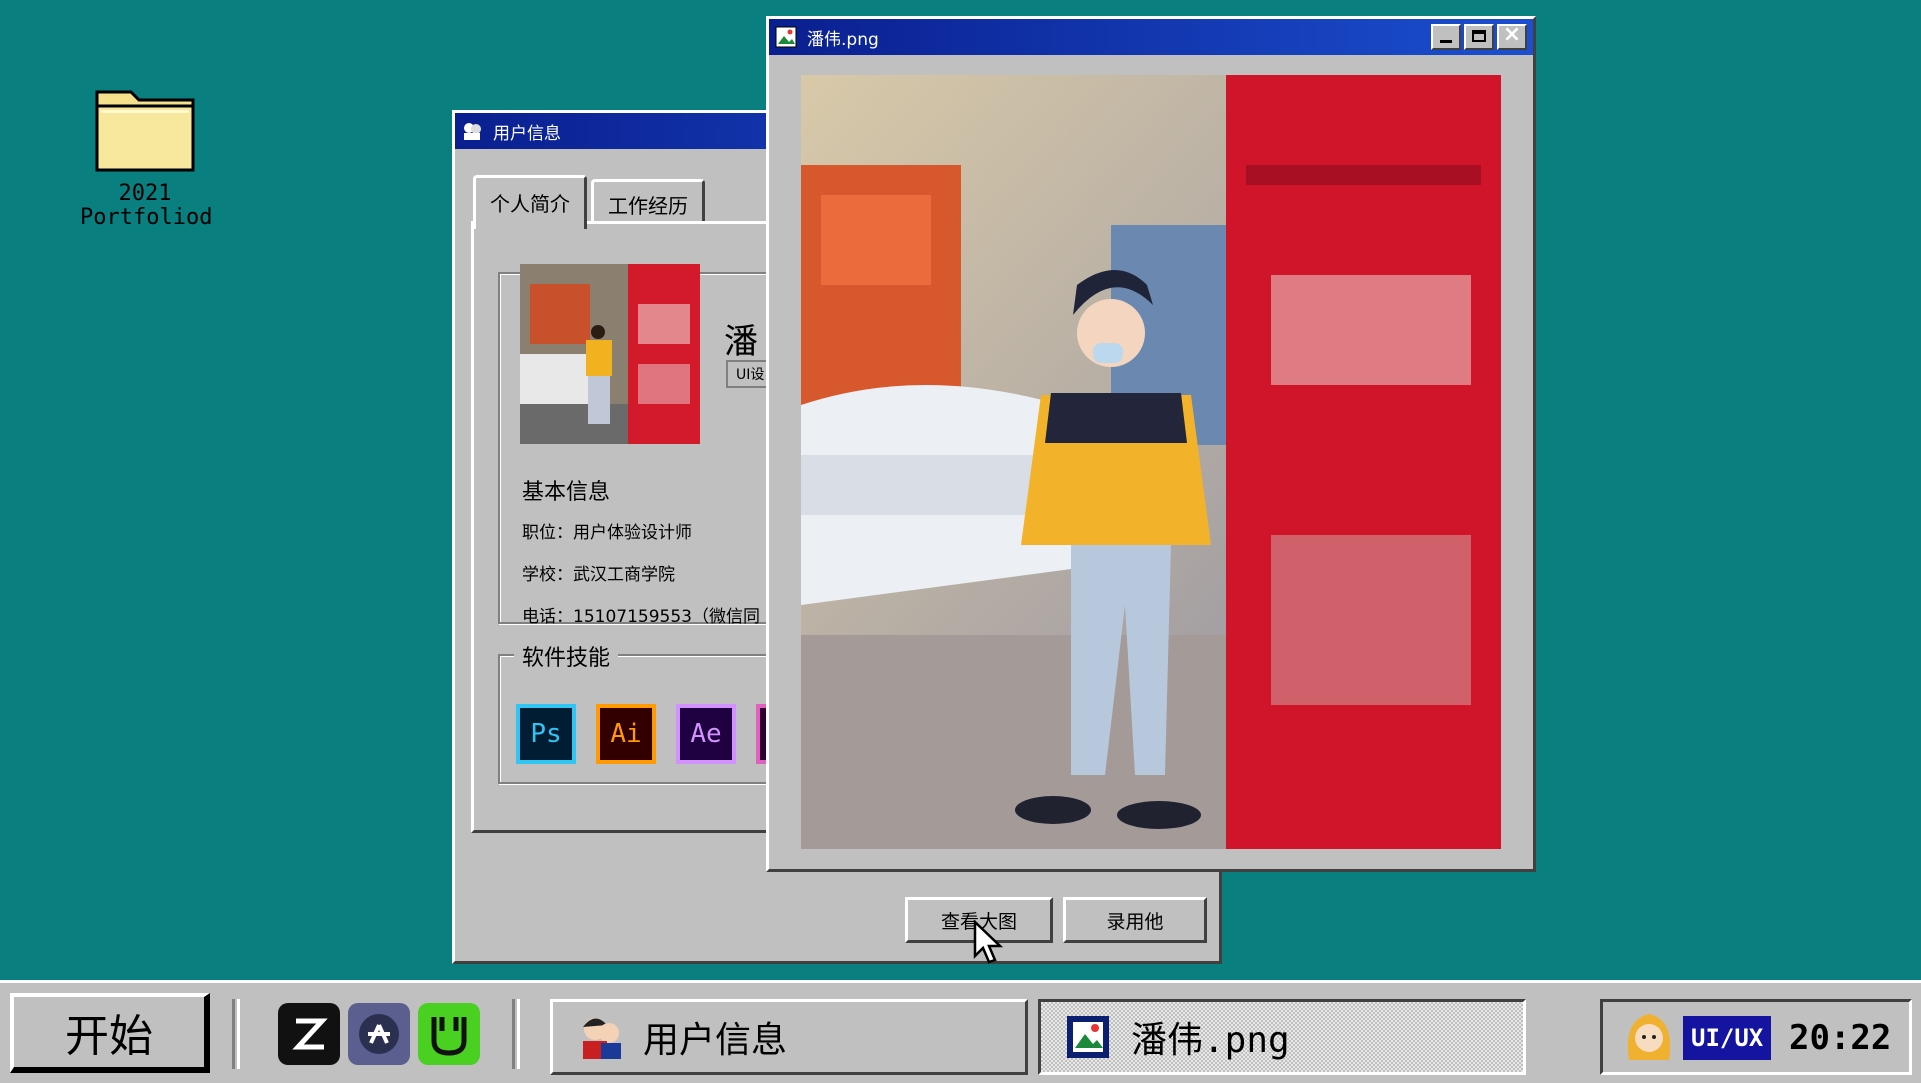 The width and height of the screenshot is (1921, 1083). What do you see at coordinates (527, 133) in the screenshot?
I see `user-window-title: 用户信息` at bounding box center [527, 133].